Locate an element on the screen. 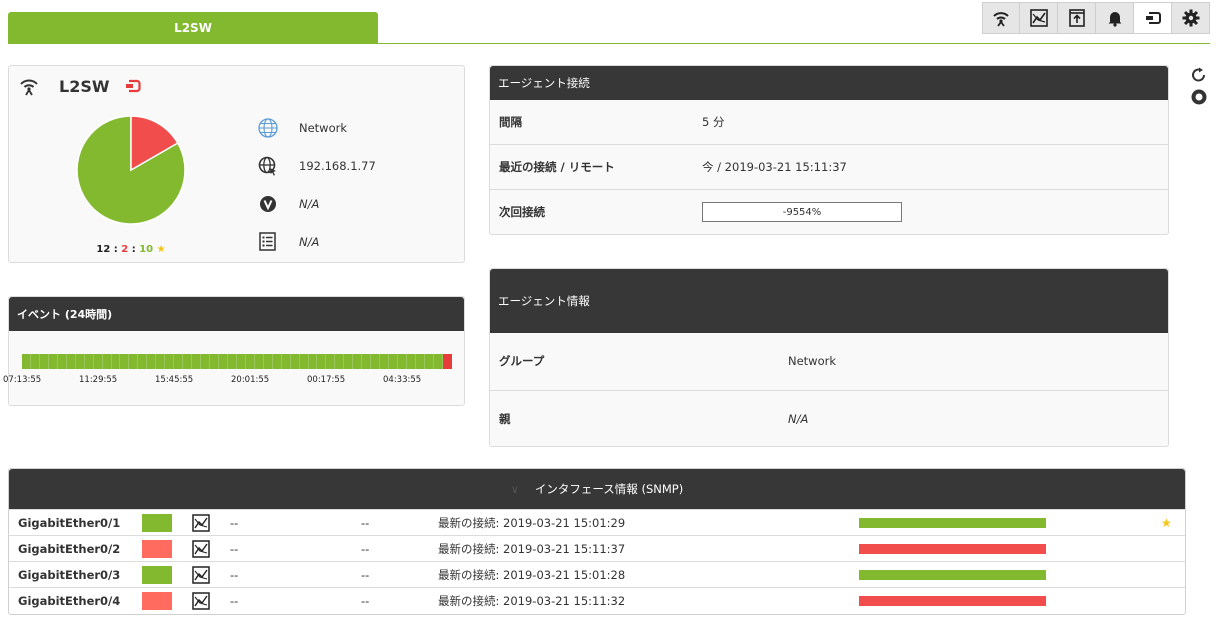 Image resolution: width=1222 pixels, height=628 pixels. main-view-button is located at coordinates (1001, 18).